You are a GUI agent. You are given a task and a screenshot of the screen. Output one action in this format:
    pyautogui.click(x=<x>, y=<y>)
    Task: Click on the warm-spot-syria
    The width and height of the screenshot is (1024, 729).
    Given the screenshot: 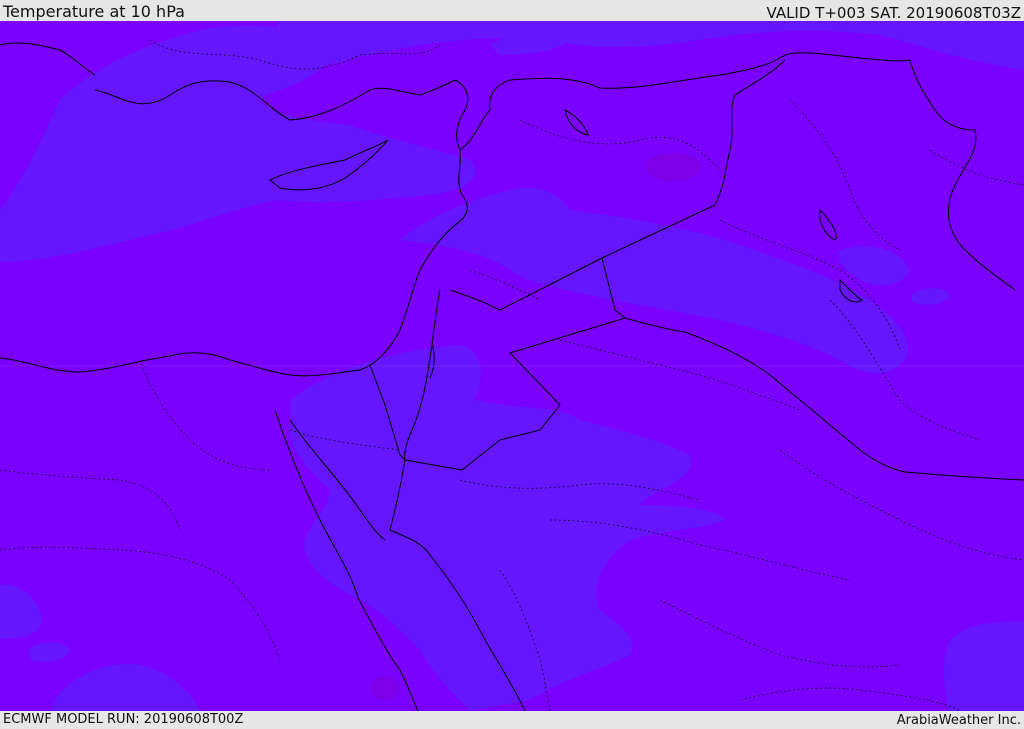 What is the action you would take?
    pyautogui.click(x=673, y=167)
    